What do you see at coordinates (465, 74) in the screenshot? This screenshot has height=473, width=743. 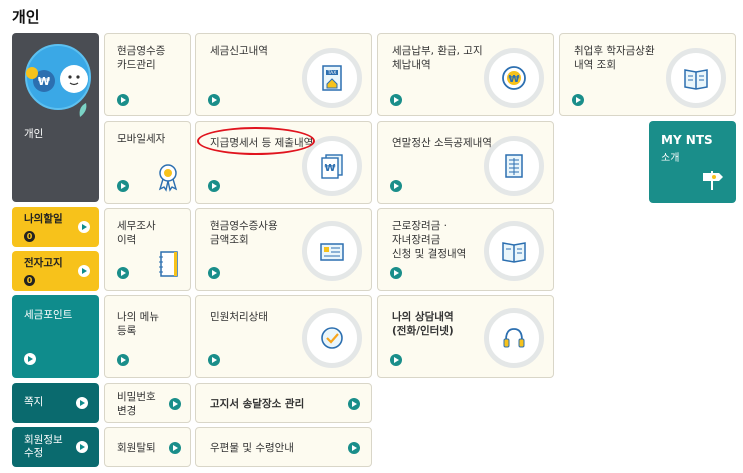 I see `tile-tax-payment: 세금납부, 환급, 고지 체납내역 ₩` at bounding box center [465, 74].